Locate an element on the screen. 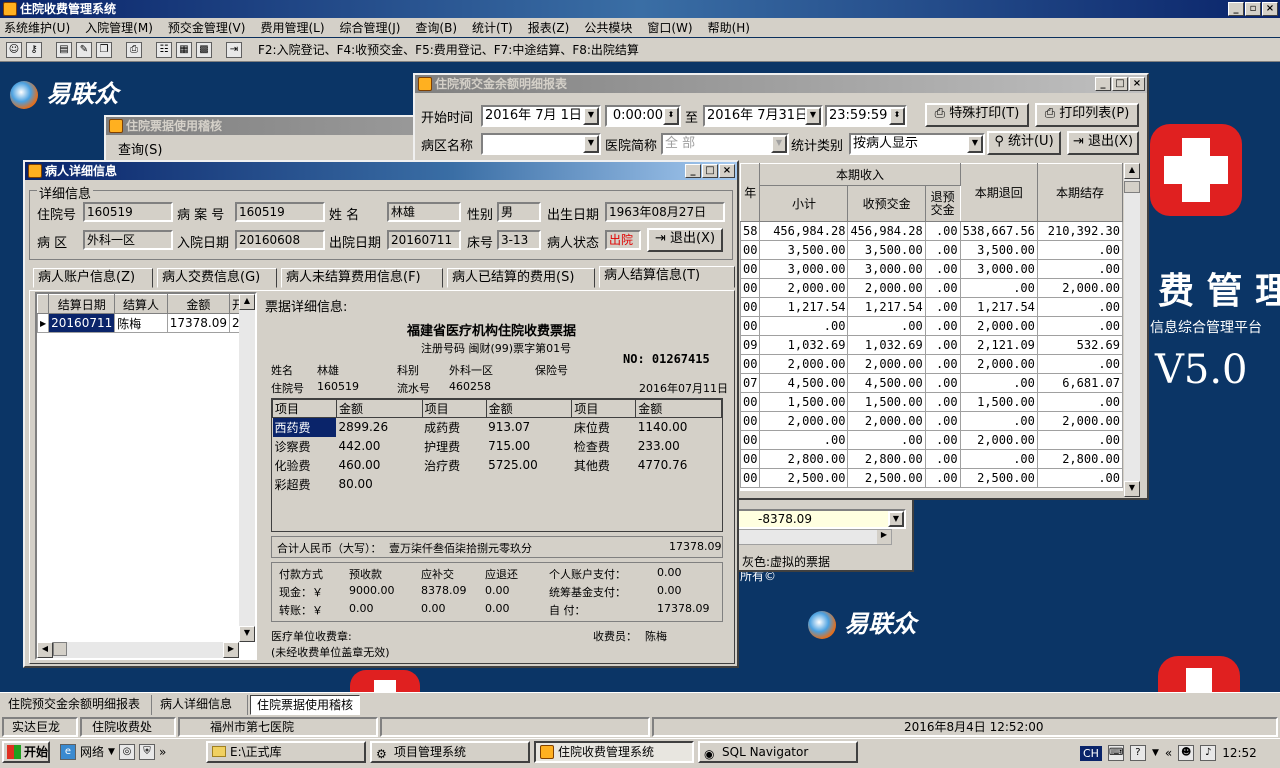 The width and height of the screenshot is (1280, 768). ticket-query-label: 查询(S) is located at coordinates (140, 148).